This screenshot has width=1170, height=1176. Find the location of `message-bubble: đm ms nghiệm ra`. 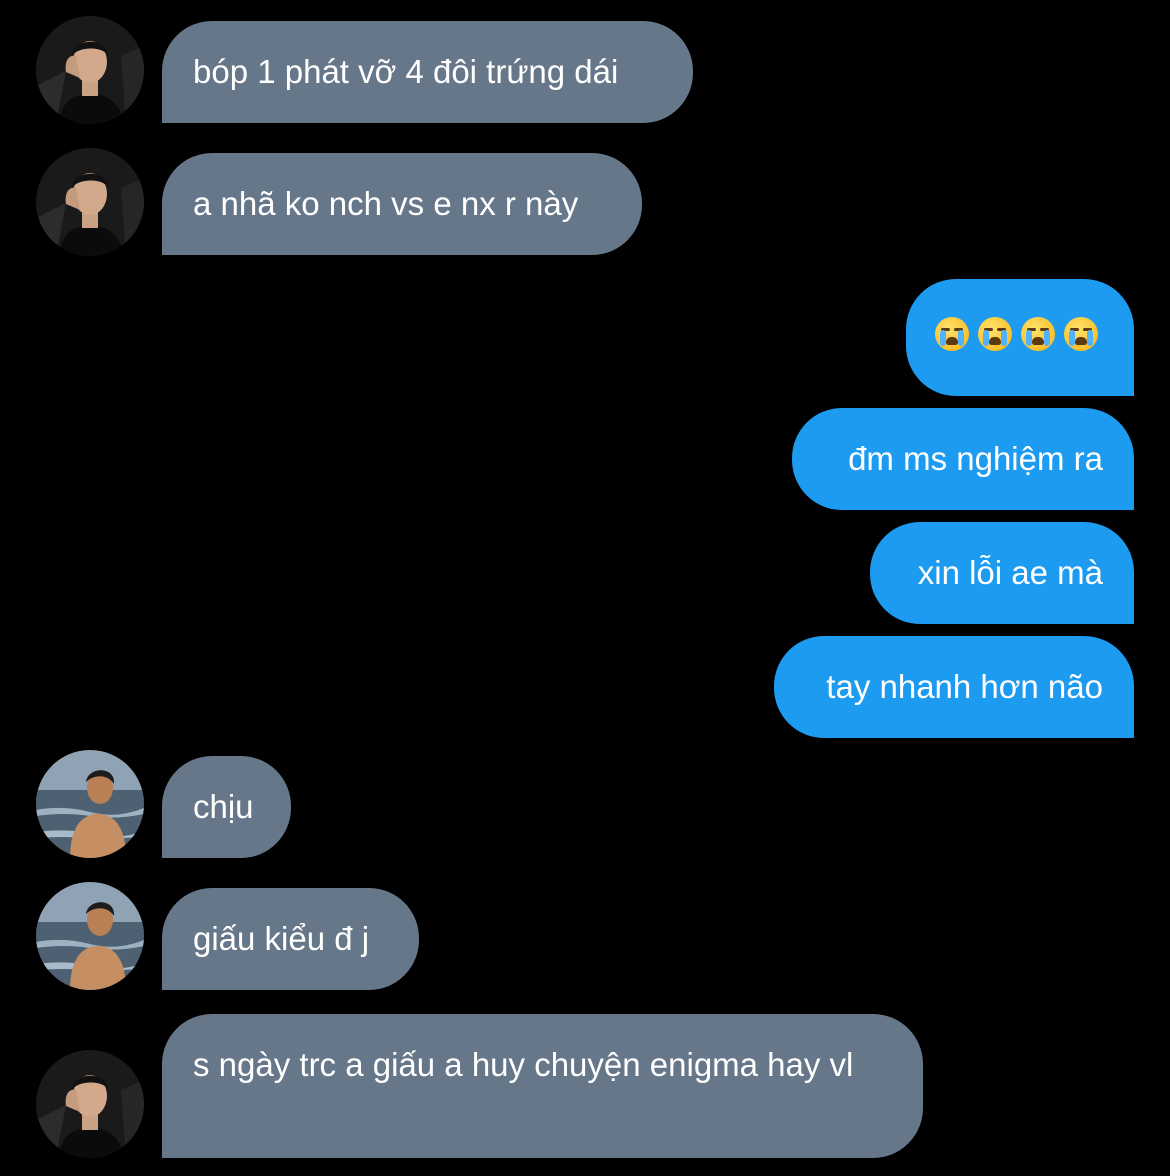

message-bubble: đm ms nghiệm ra is located at coordinates (963, 459).